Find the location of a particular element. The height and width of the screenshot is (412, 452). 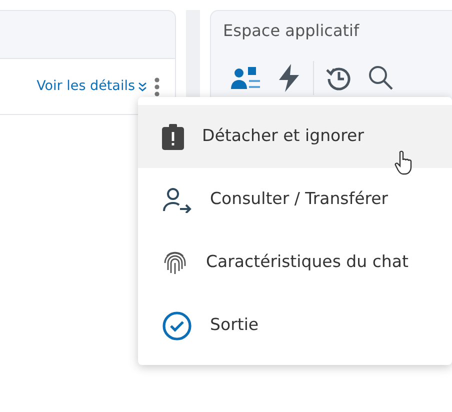

check-circle-icon is located at coordinates (177, 325).